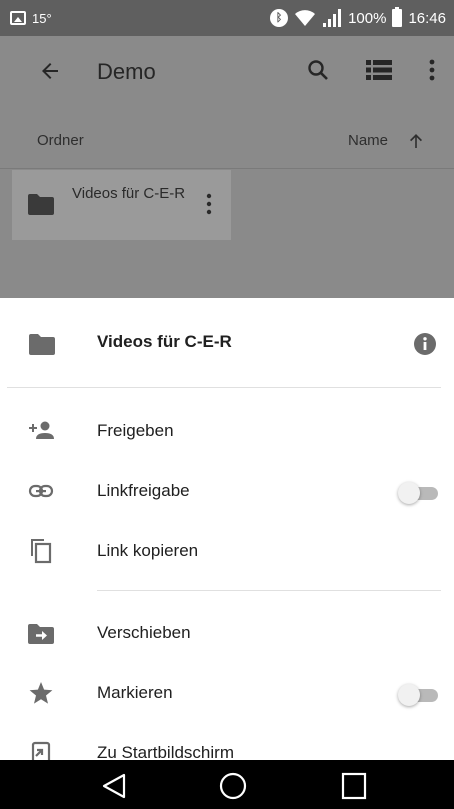 The height and width of the screenshot is (809, 454). I want to click on menu-item-label: Freigeben, so click(135, 430).